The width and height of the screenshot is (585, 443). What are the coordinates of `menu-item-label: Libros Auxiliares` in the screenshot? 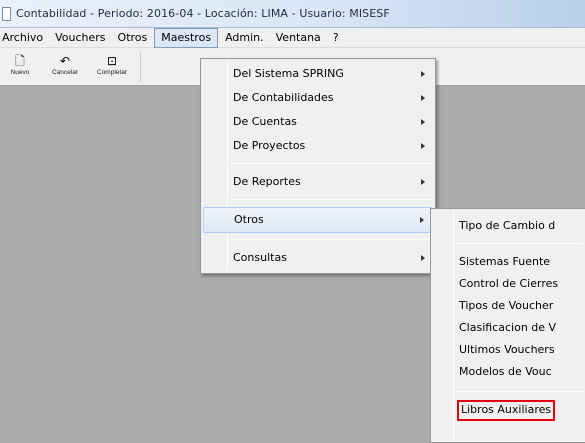 It's located at (506, 410).